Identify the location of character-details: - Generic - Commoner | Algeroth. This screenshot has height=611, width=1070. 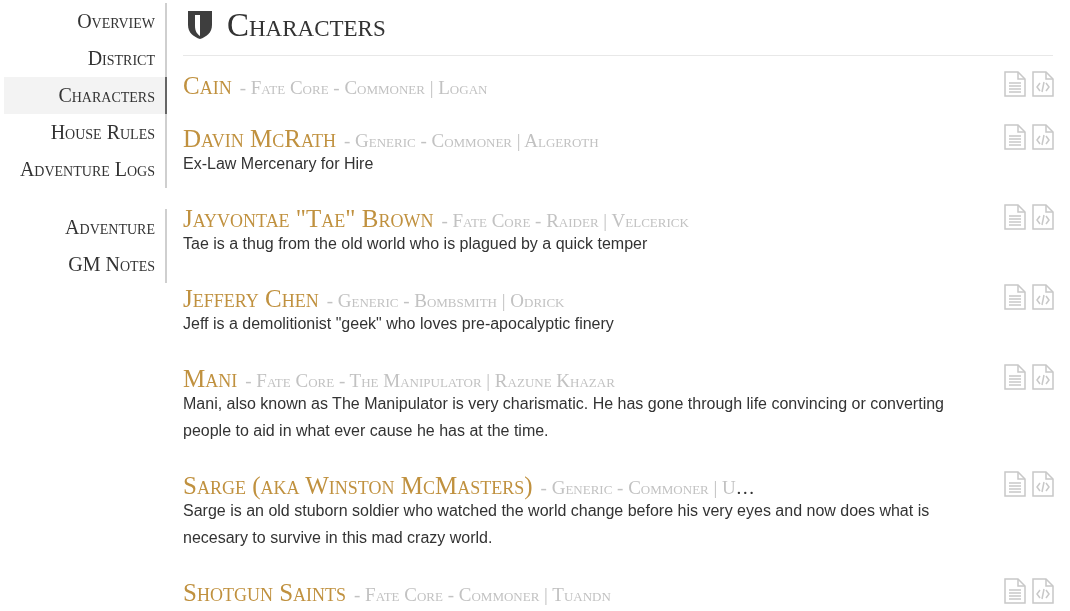
(471, 141).